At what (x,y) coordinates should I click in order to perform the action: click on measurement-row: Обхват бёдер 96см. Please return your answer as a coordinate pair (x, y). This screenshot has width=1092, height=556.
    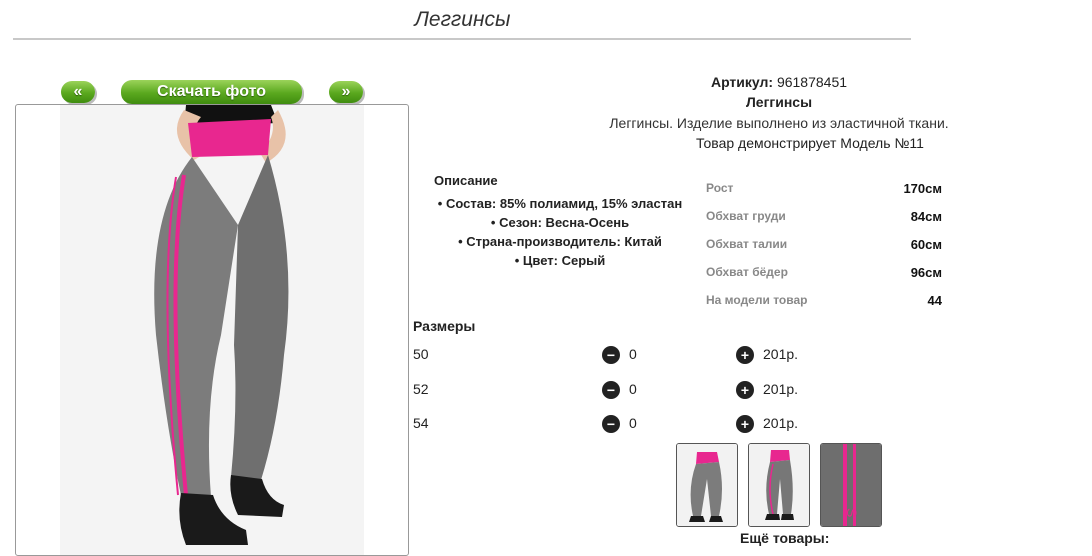
    Looking at the image, I should click on (824, 272).